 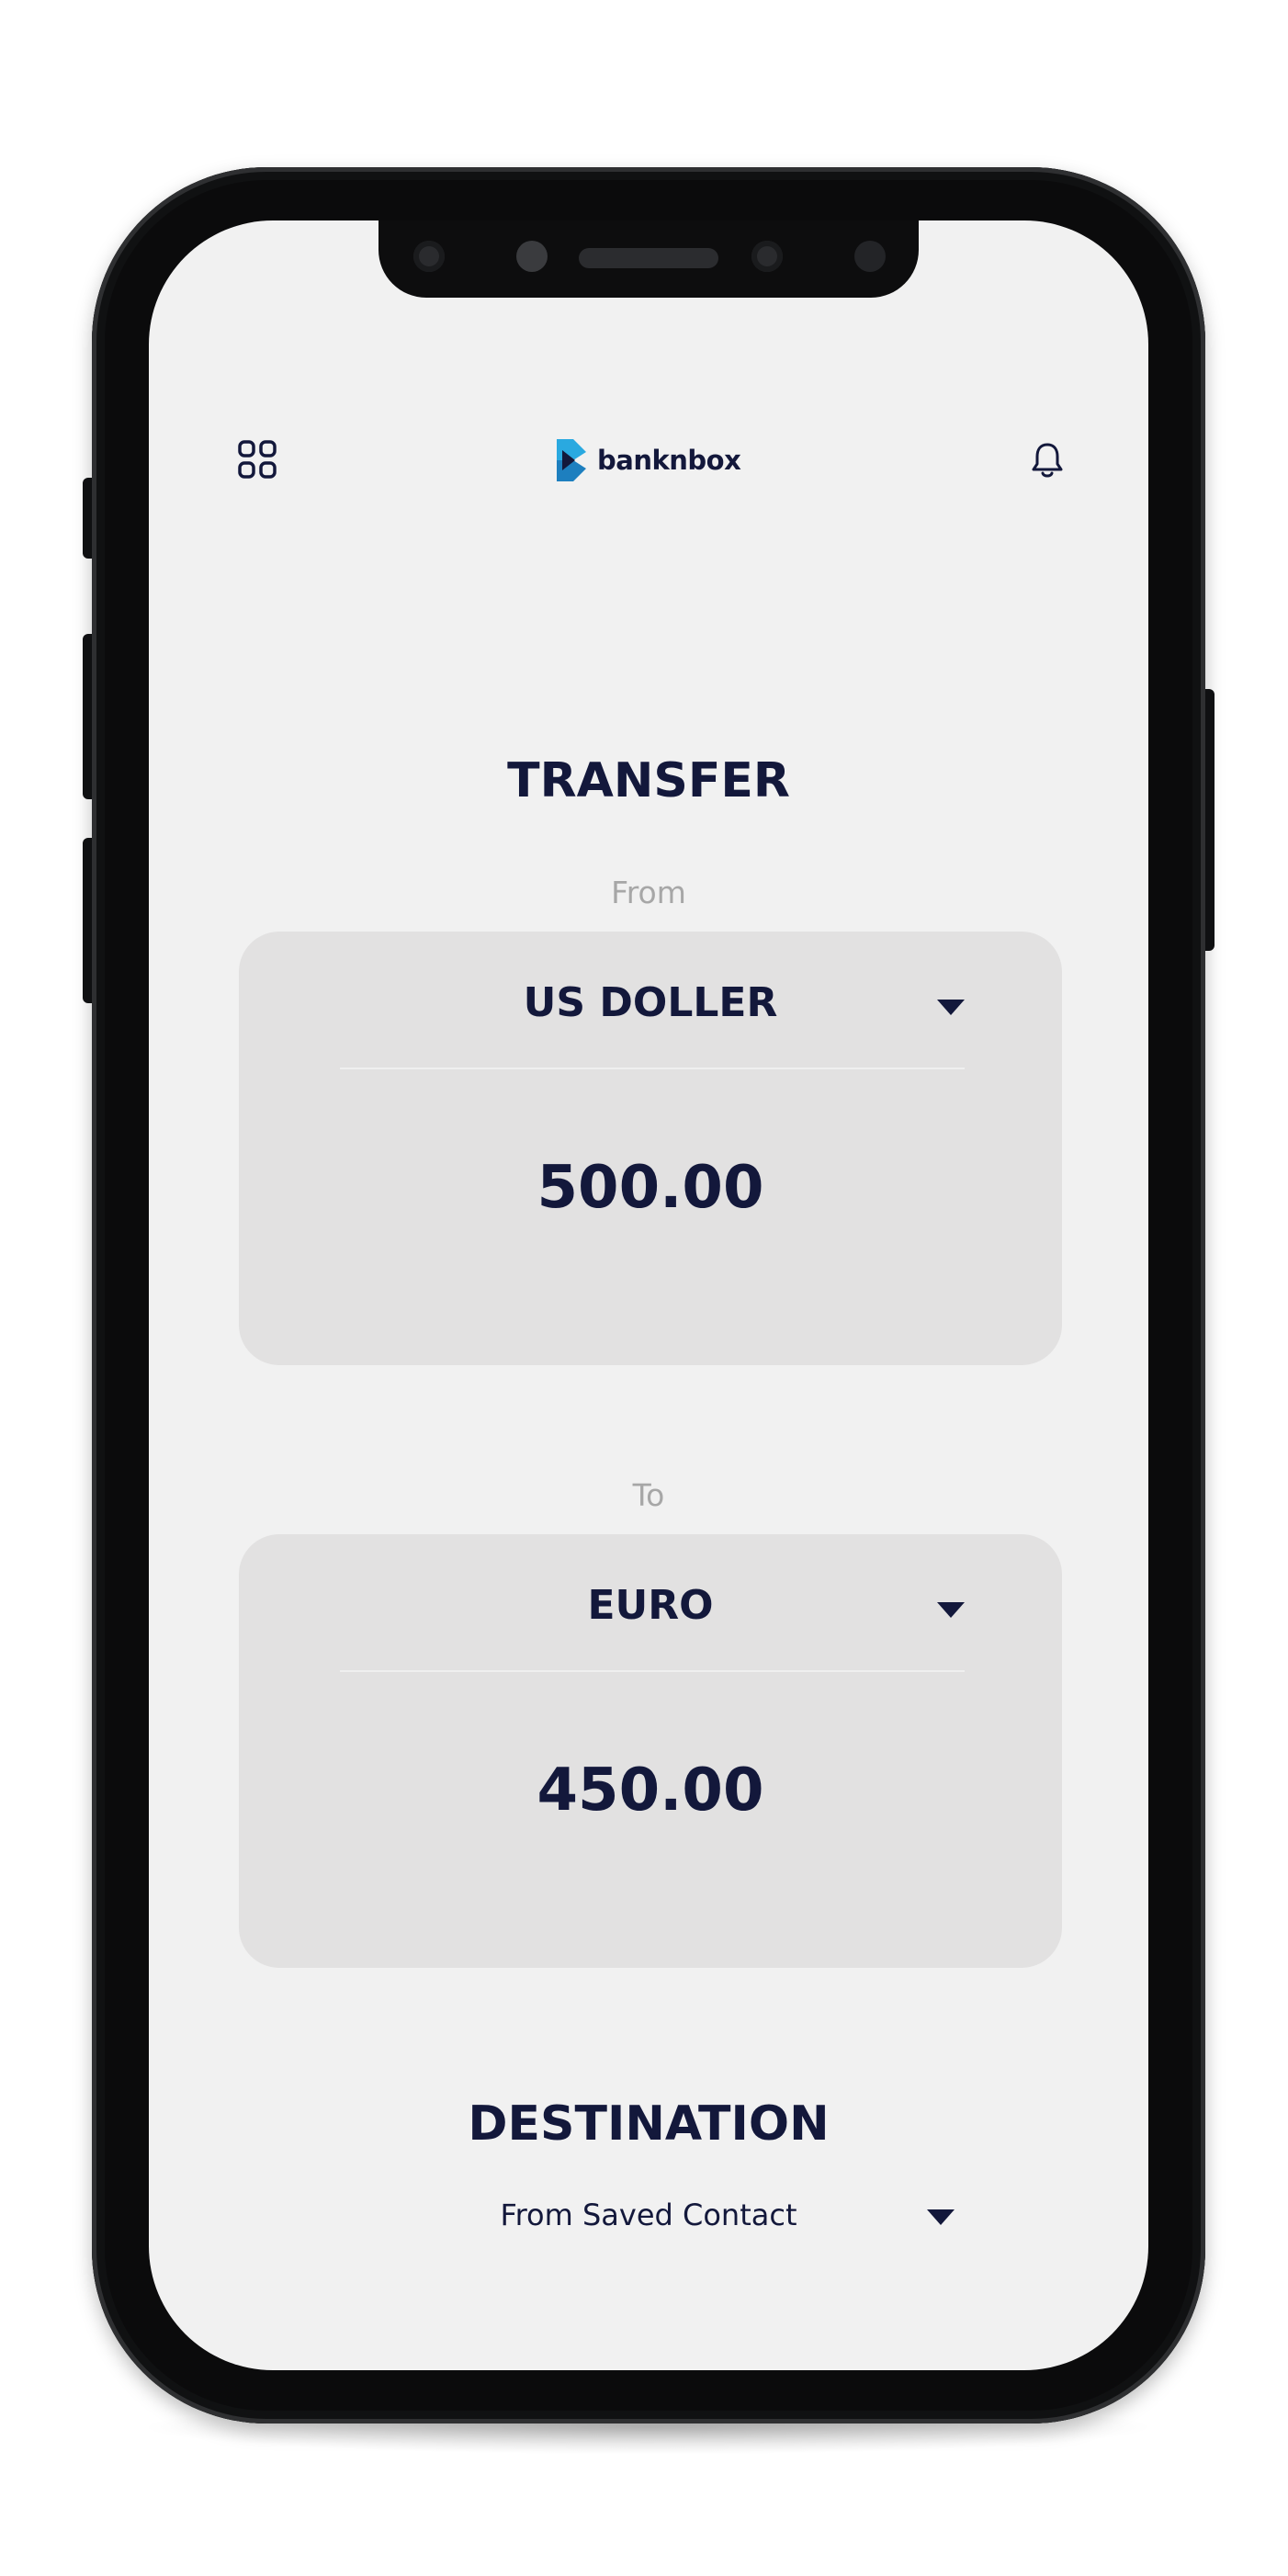 I want to click on from-amount-field: 500.00, so click(x=650, y=1188).